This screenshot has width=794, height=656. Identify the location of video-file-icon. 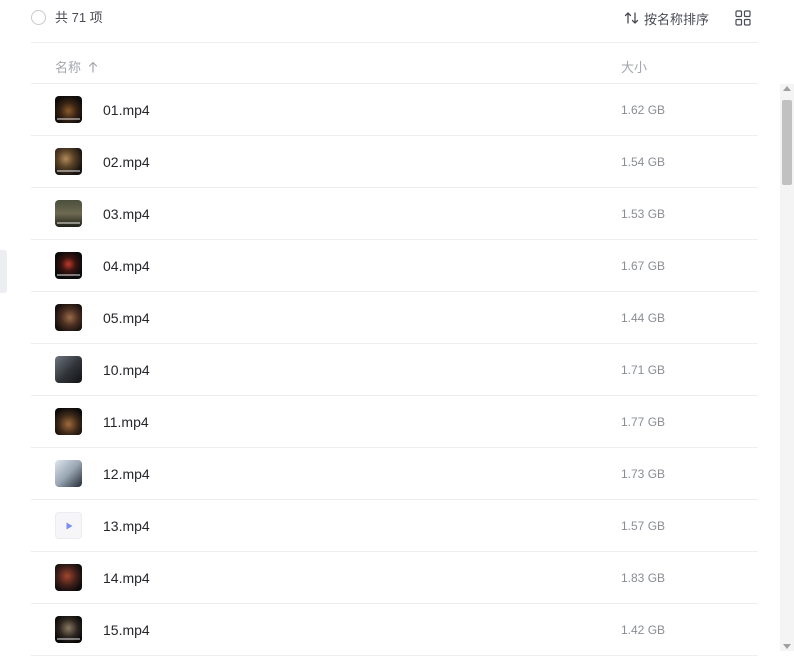
(68, 525).